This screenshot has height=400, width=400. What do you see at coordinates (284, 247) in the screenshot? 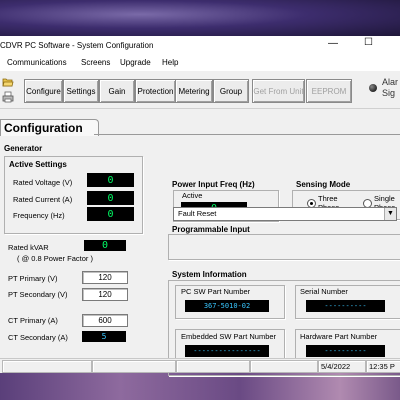
I see `programmable-input-group` at bounding box center [284, 247].